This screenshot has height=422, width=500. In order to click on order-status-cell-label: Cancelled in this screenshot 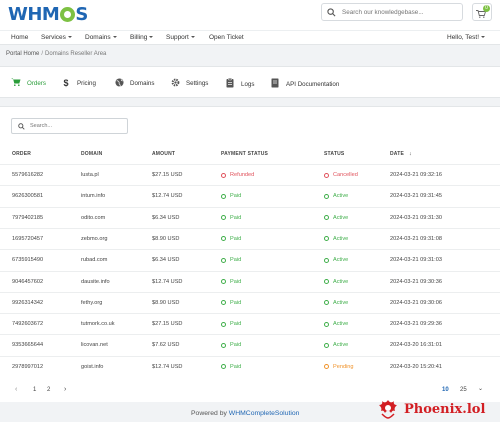, I will do `click(345, 175)`.